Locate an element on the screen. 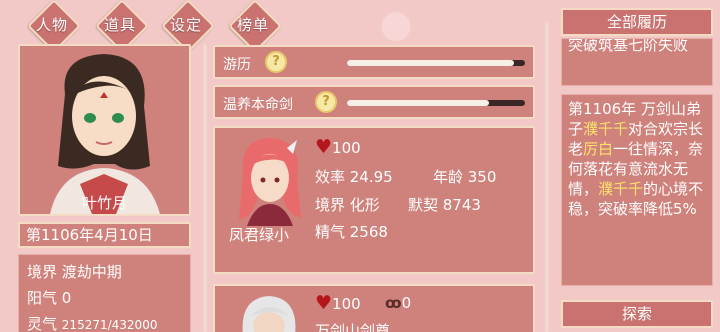 The width and height of the screenshot is (720, 332). middle-scrollbar is located at coordinates (547, 177).